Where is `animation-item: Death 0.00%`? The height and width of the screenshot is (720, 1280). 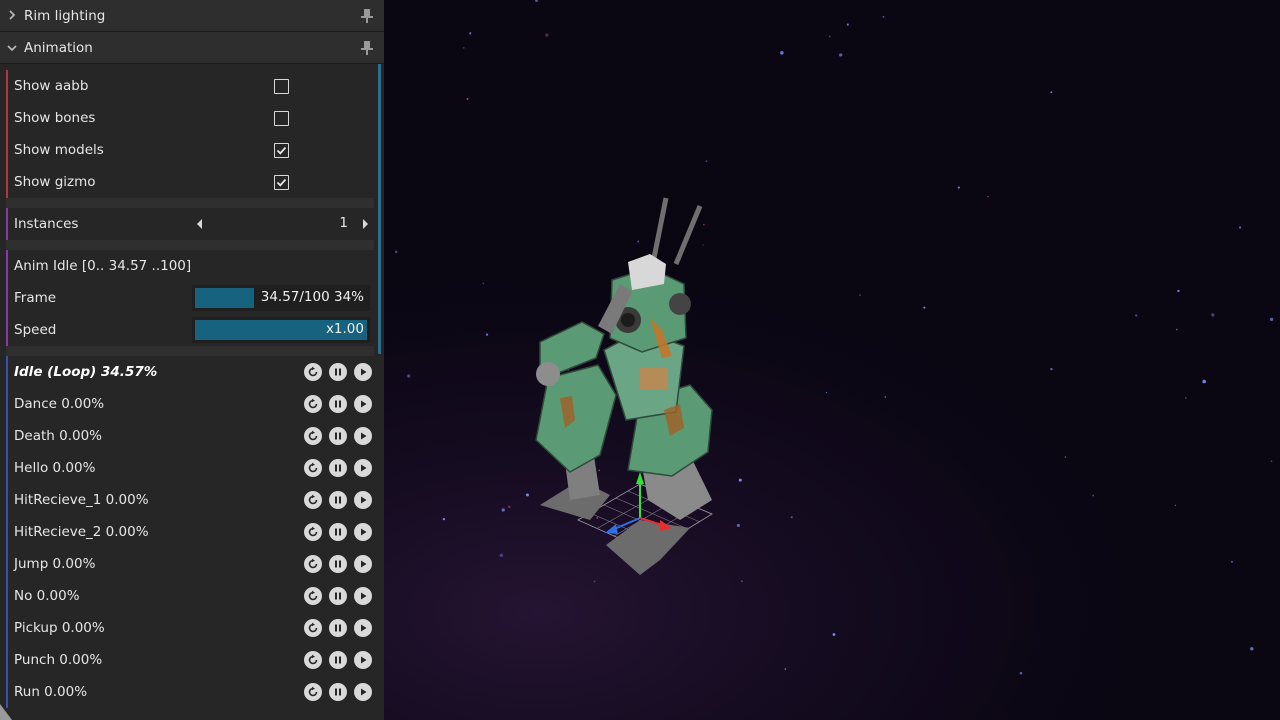
animation-item: Death 0.00% is located at coordinates (190, 436).